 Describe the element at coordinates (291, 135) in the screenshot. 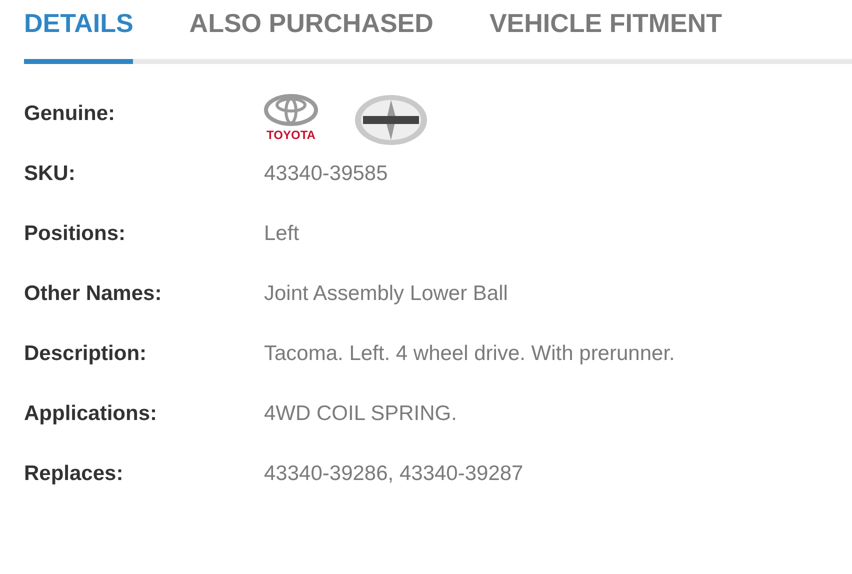

I see `brand-name: TOYOTA` at that location.